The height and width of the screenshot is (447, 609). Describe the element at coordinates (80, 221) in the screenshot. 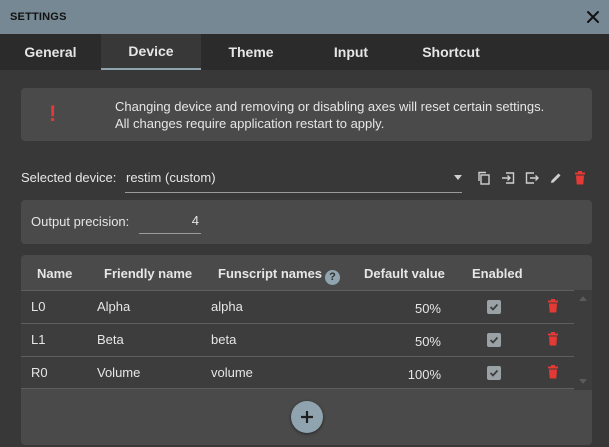

I see `output-precision-label: Output precision:` at that location.